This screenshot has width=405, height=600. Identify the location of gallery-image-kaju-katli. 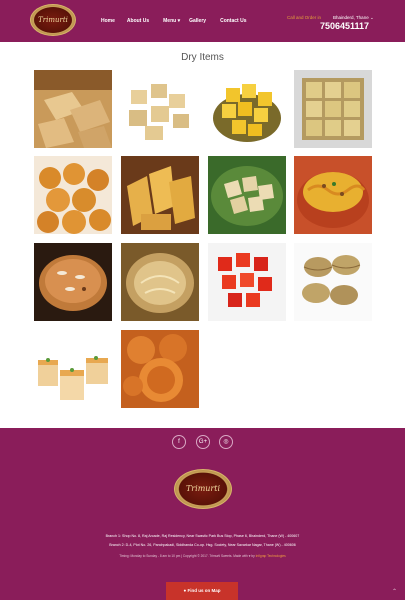
(73, 109).